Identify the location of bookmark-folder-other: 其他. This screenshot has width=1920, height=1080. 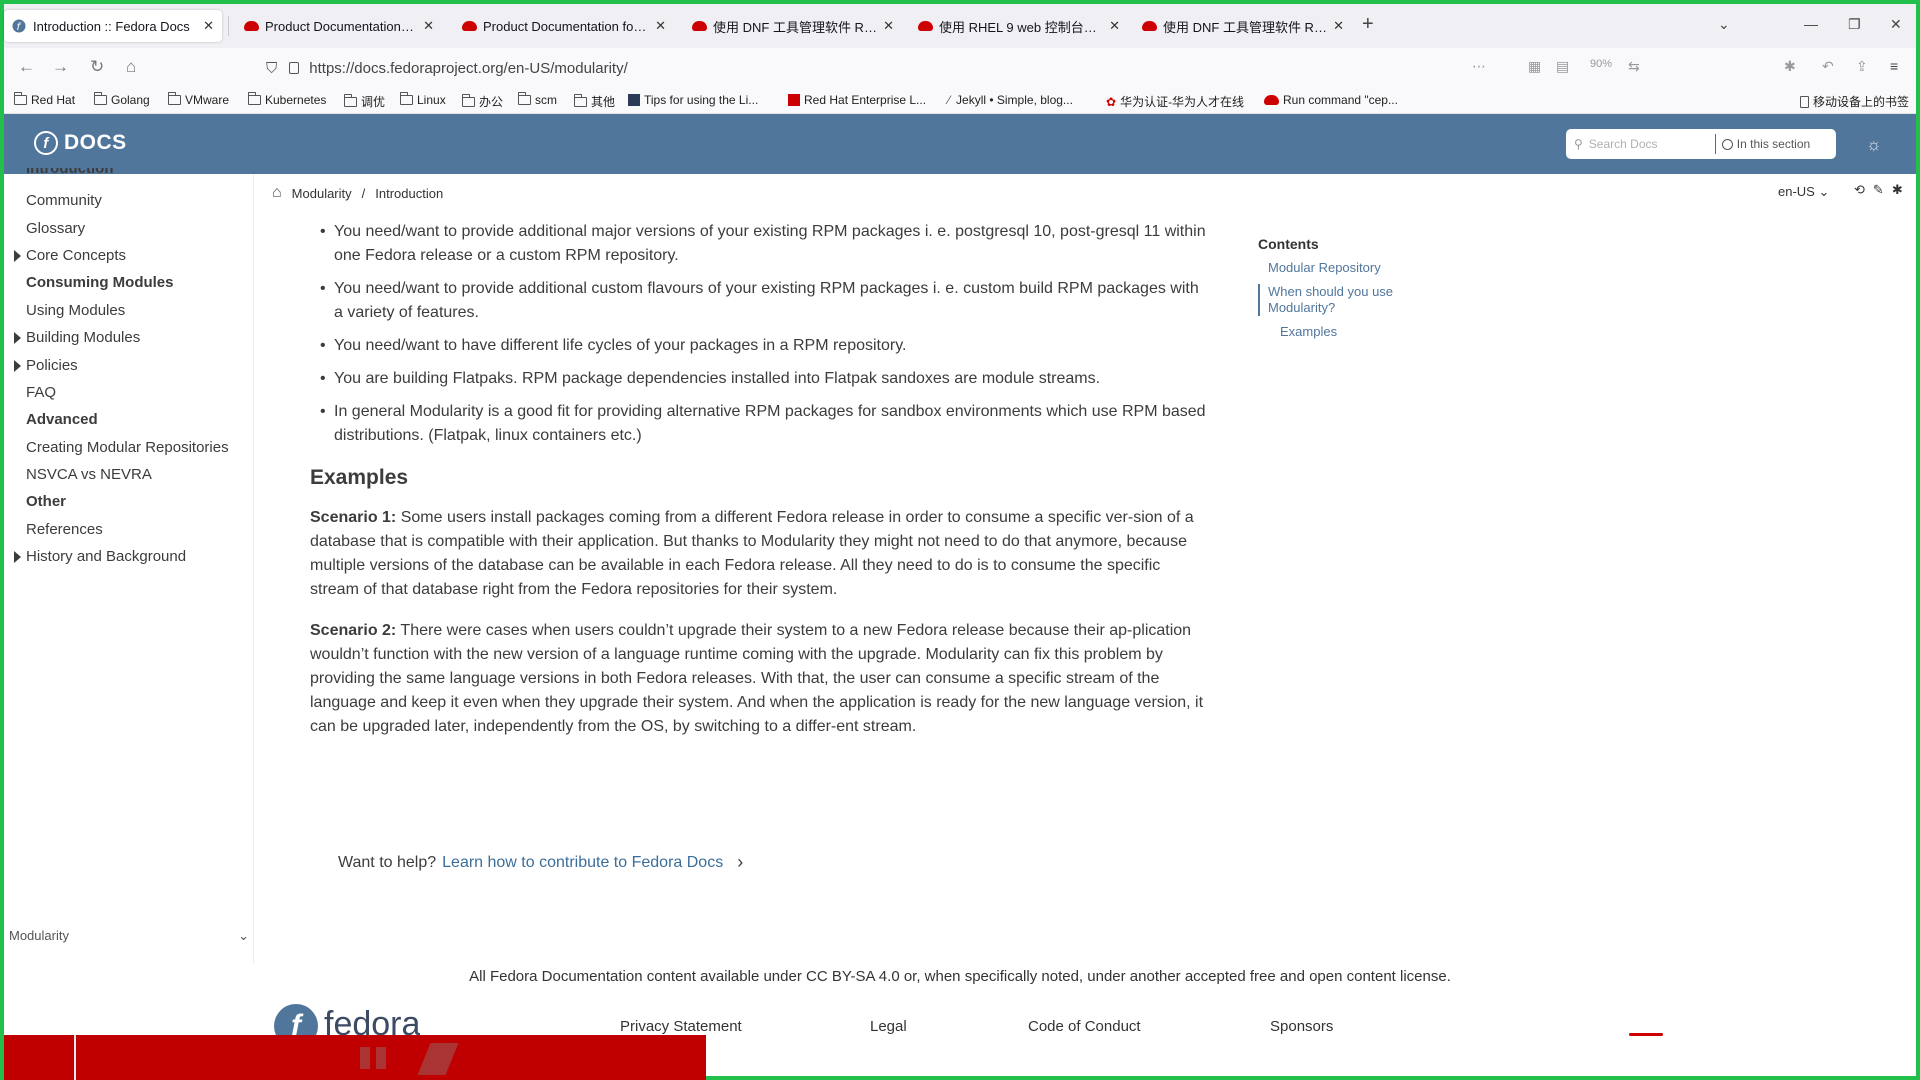
(594, 101).